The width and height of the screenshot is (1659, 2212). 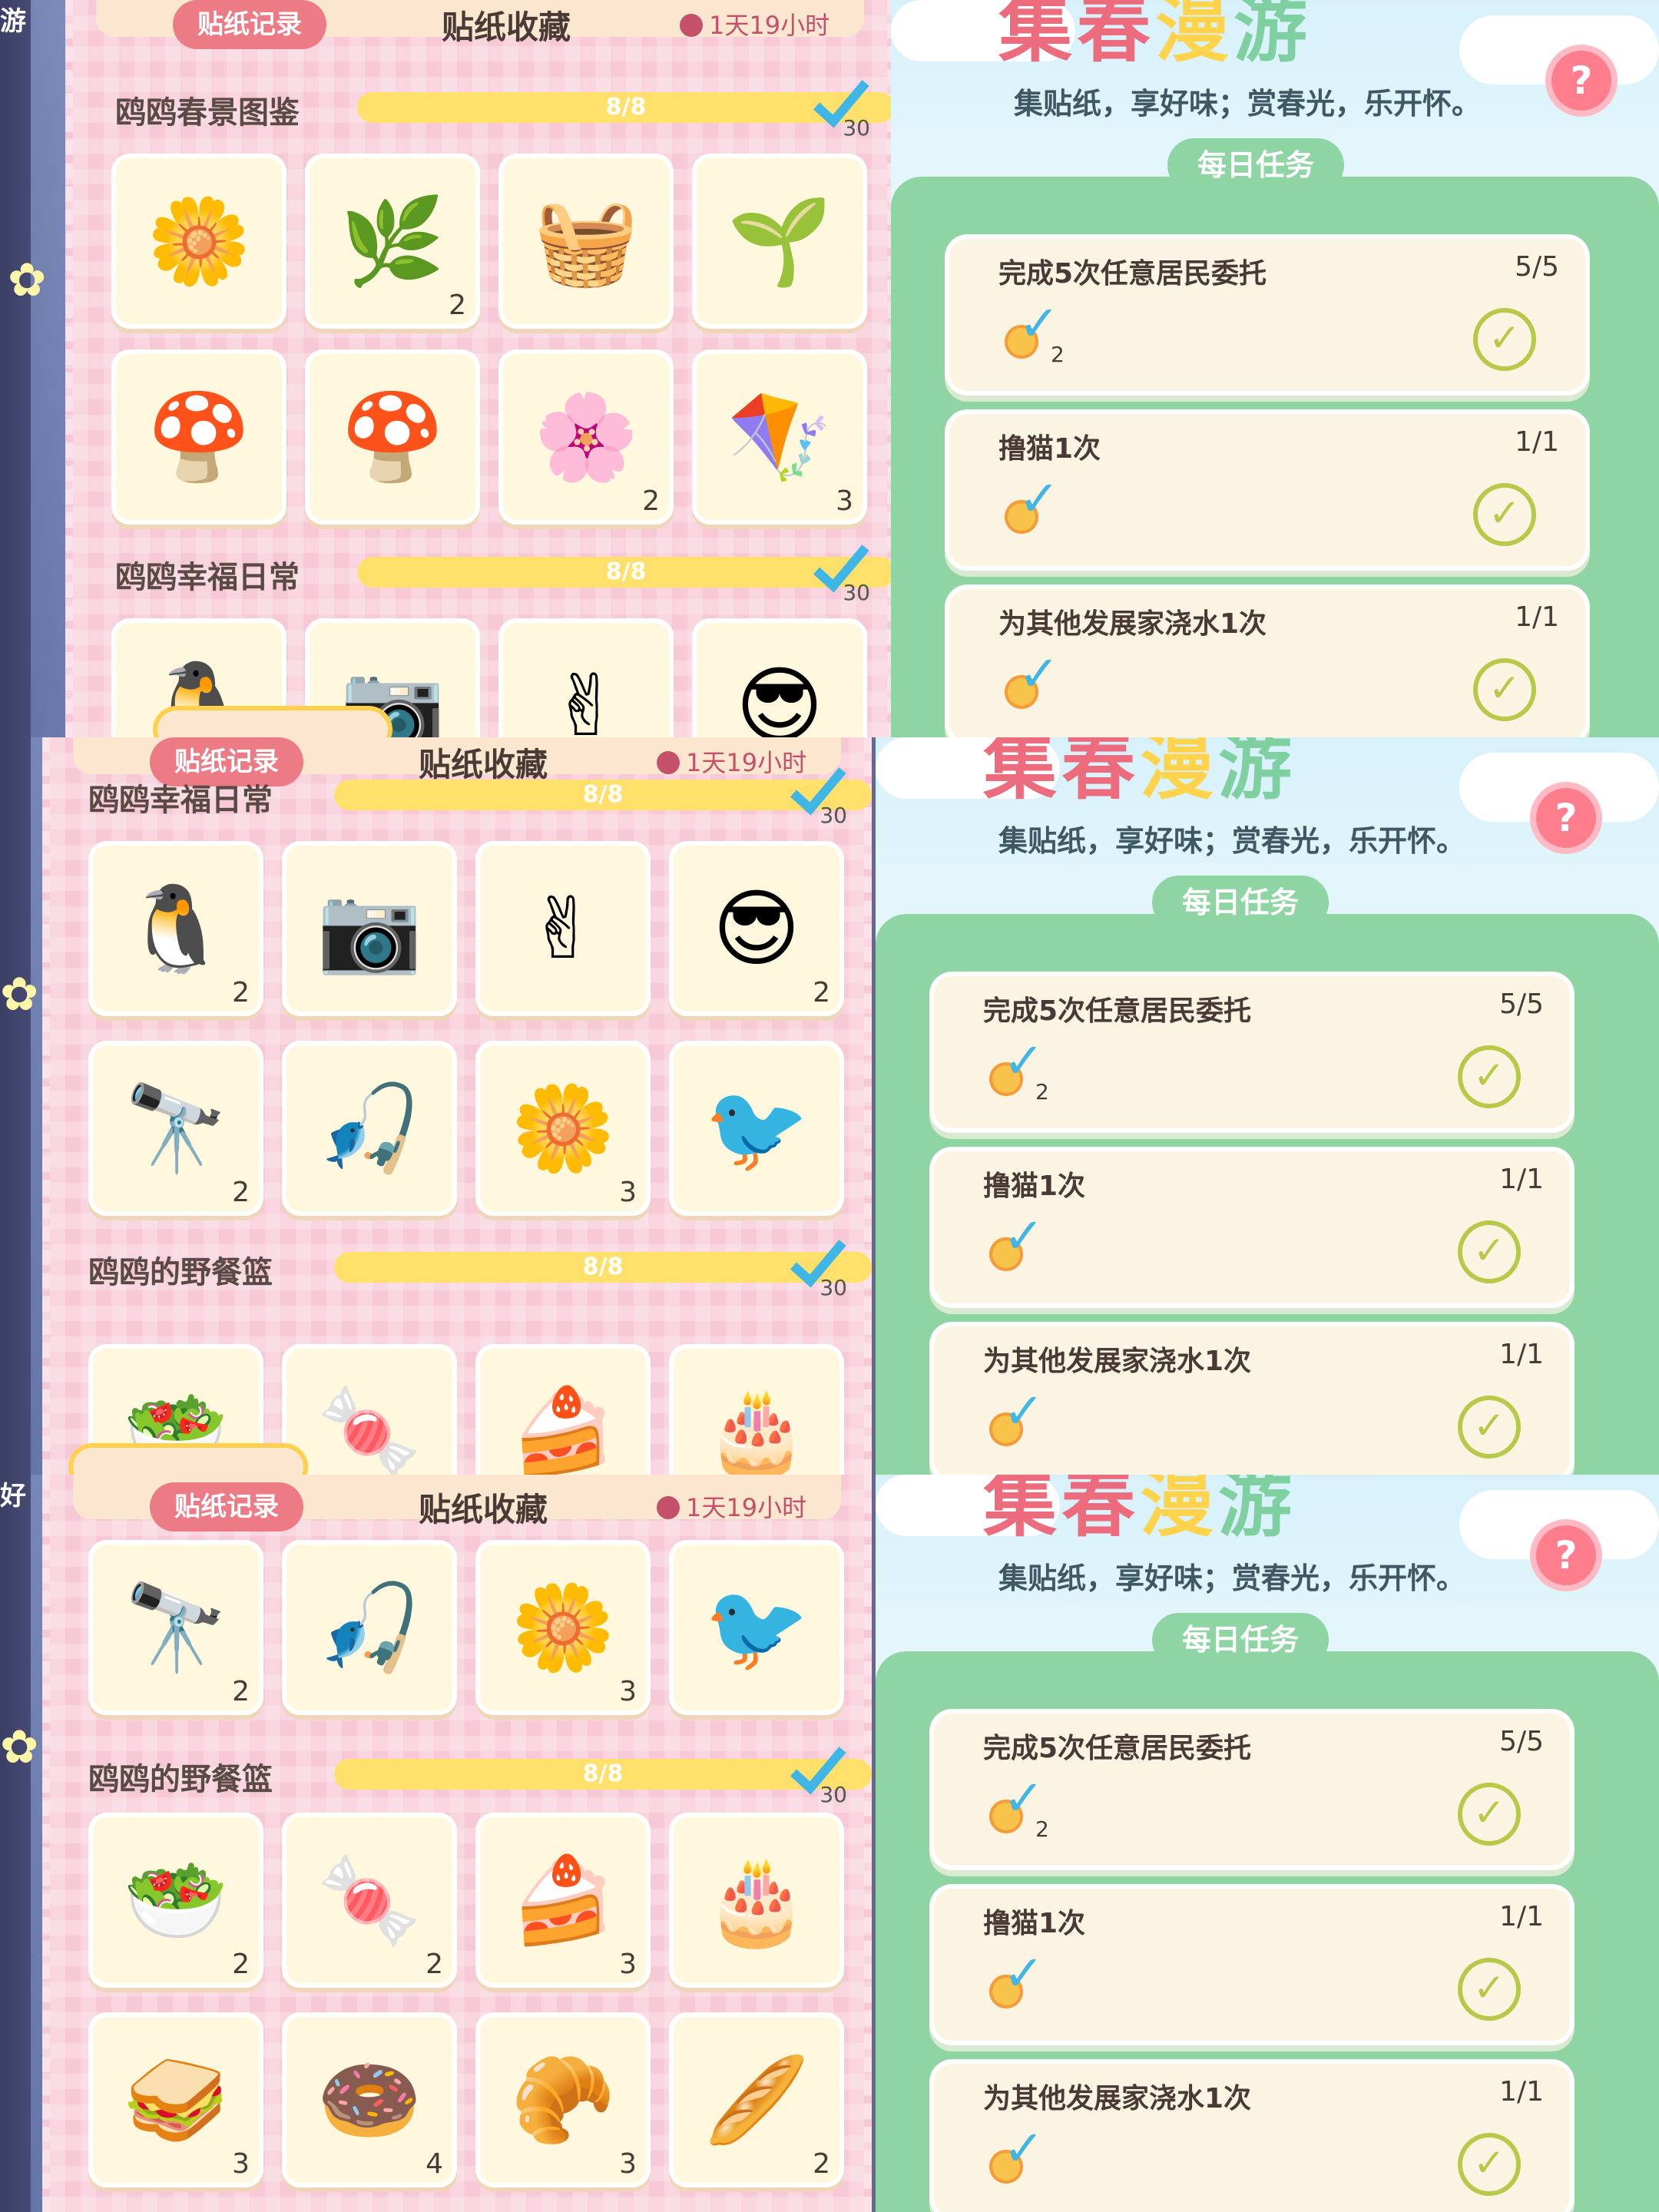 I want to click on event-timer: 1天19小时, so click(x=755, y=24).